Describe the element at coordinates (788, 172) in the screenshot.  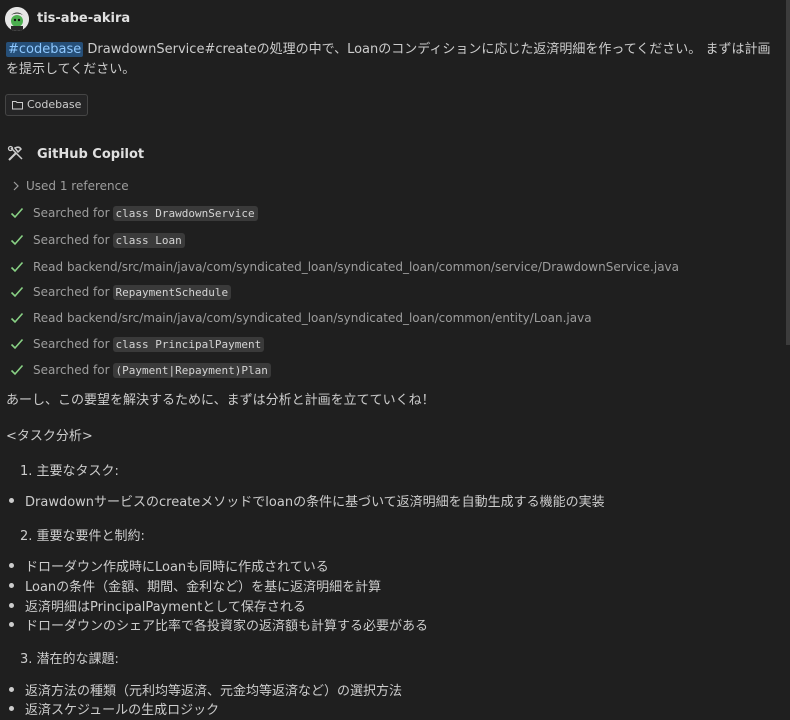
I see `scrollbar` at that location.